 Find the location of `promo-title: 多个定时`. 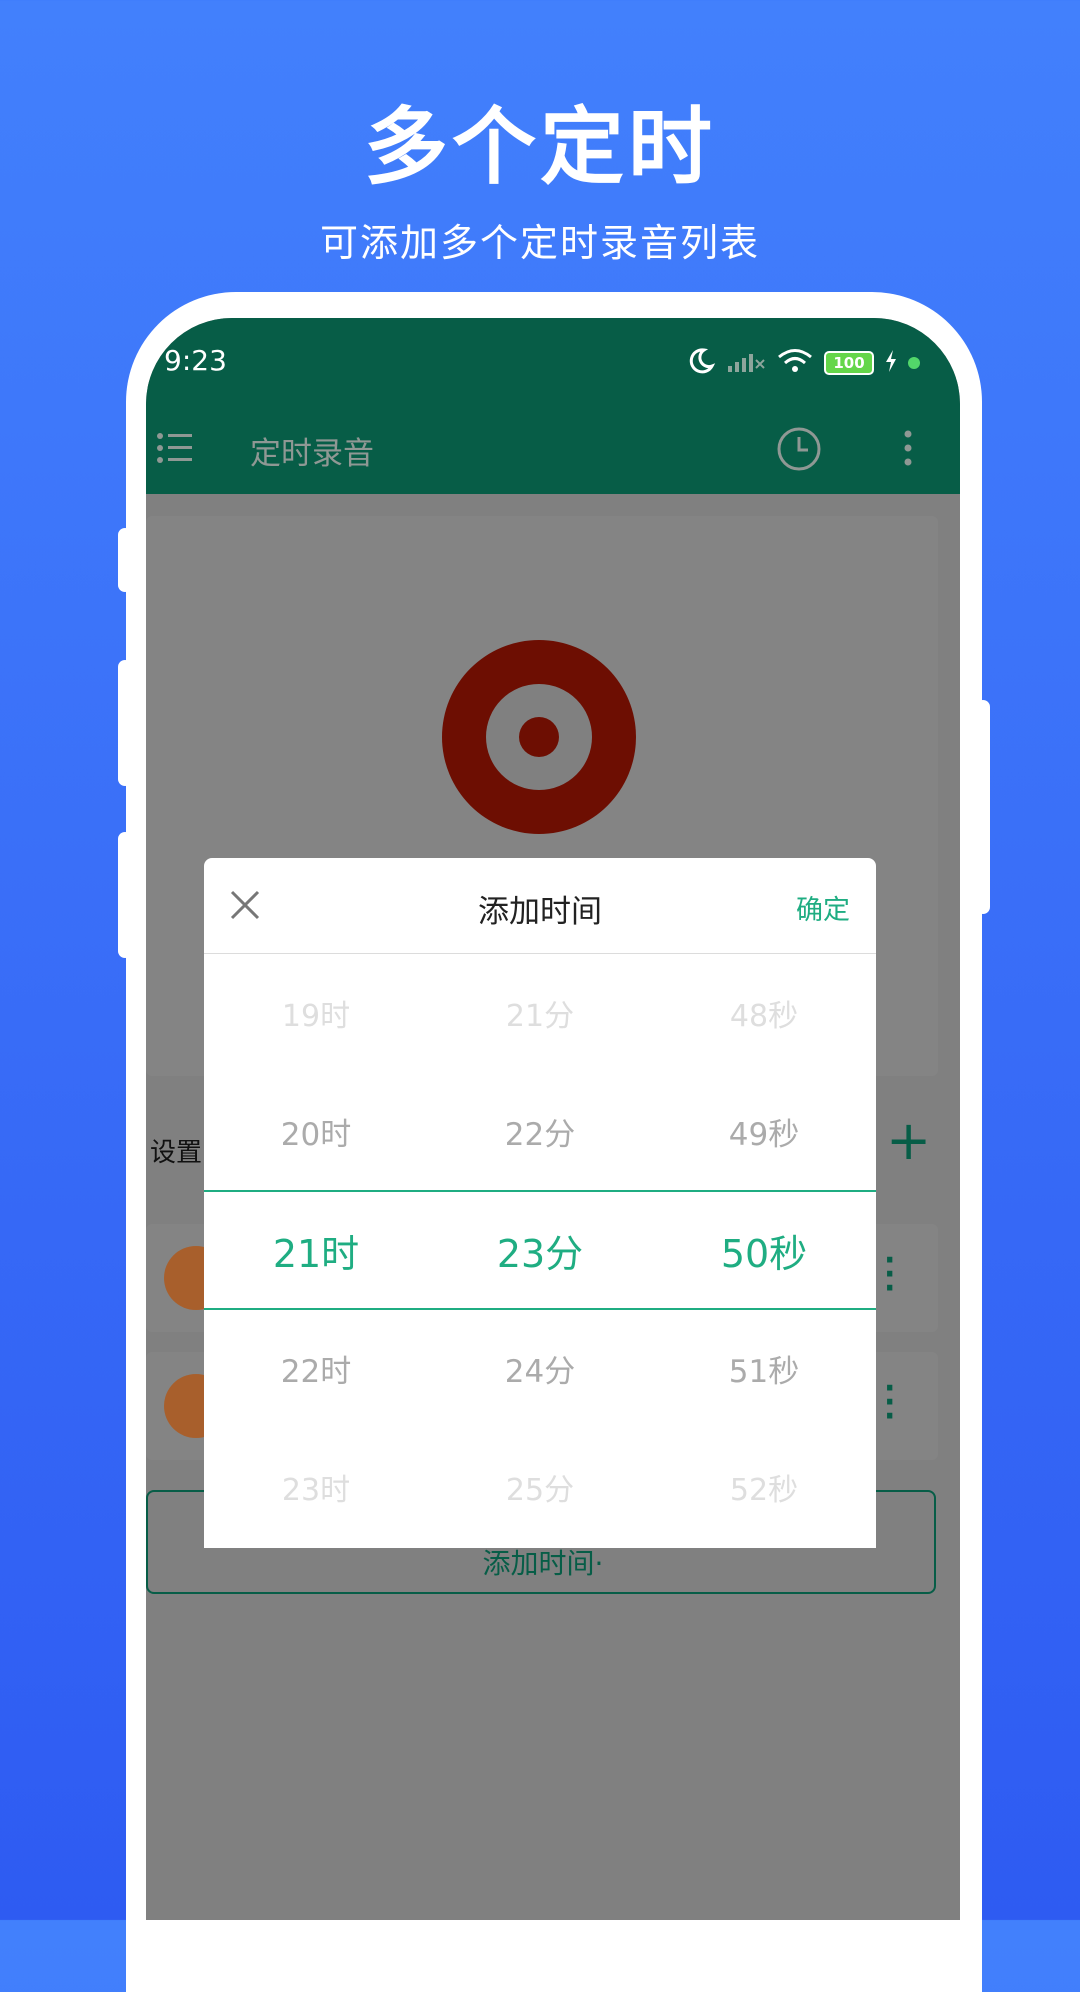

promo-title: 多个定时 is located at coordinates (539, 147).